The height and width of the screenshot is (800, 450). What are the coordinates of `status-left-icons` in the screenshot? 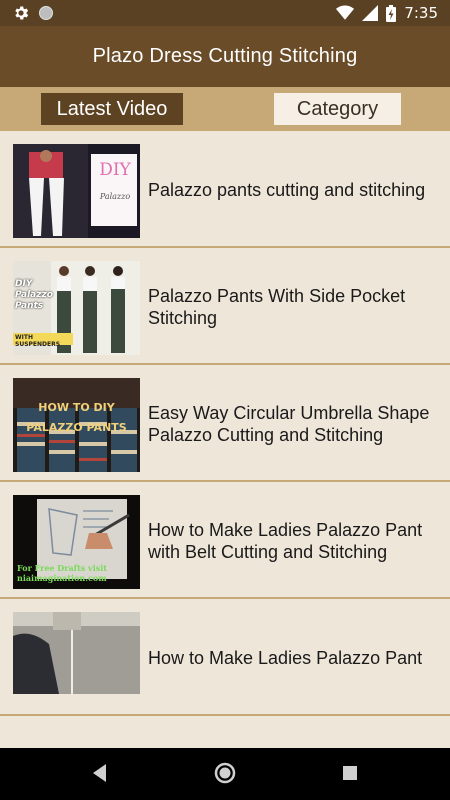 It's located at (33, 13).